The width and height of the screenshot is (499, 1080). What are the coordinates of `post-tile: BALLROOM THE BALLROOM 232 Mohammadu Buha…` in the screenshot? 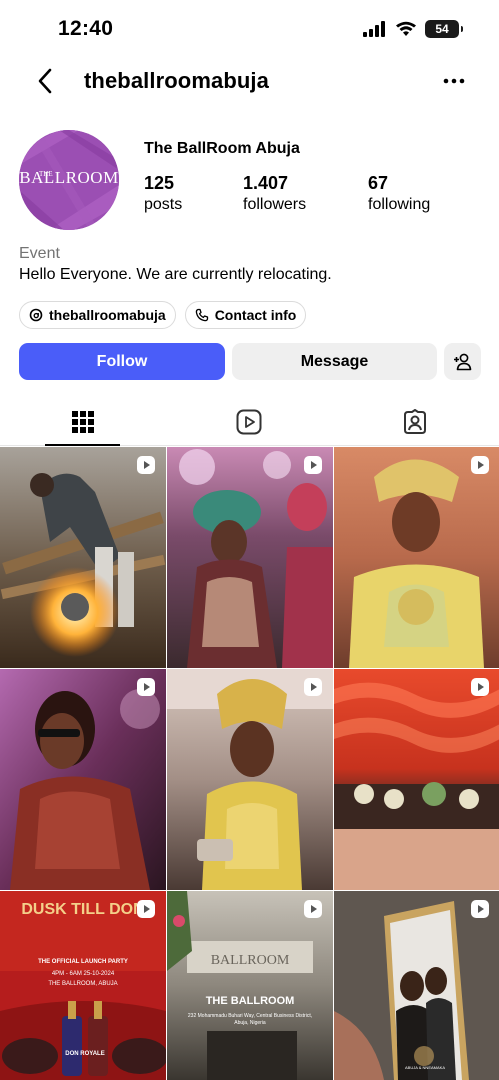 It's located at (250, 985).